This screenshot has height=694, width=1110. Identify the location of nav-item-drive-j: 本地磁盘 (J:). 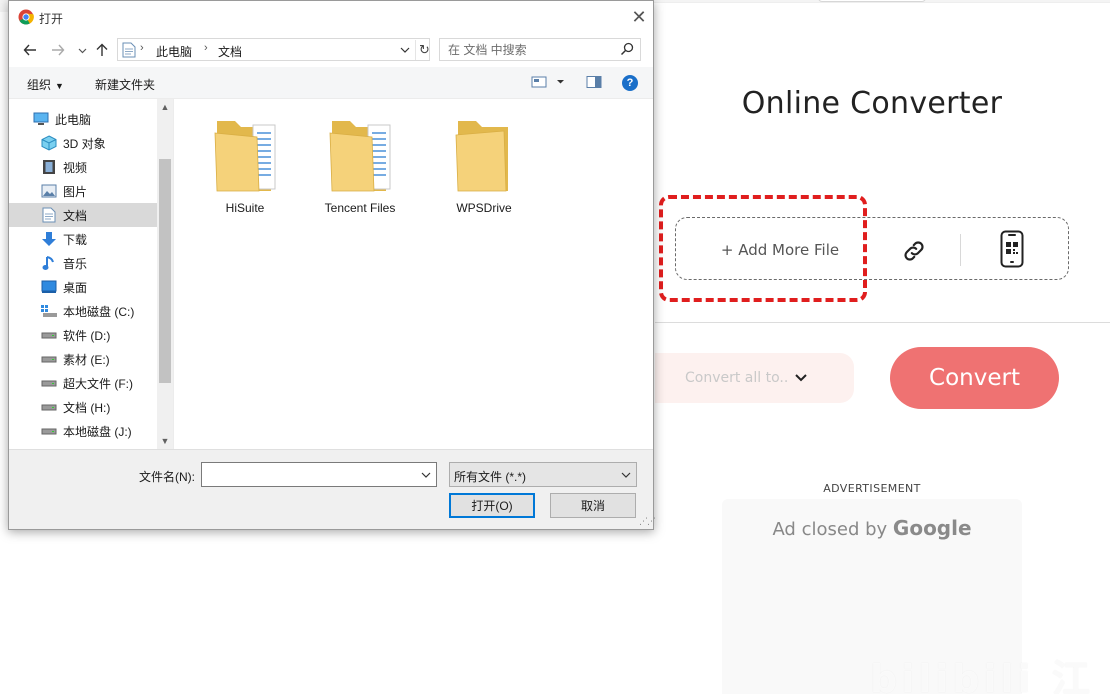
(83, 431).